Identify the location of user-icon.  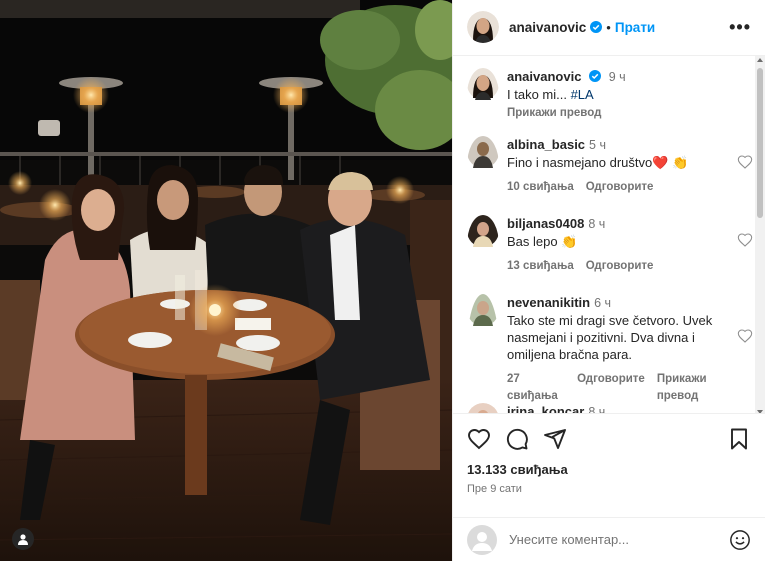
(23, 539).